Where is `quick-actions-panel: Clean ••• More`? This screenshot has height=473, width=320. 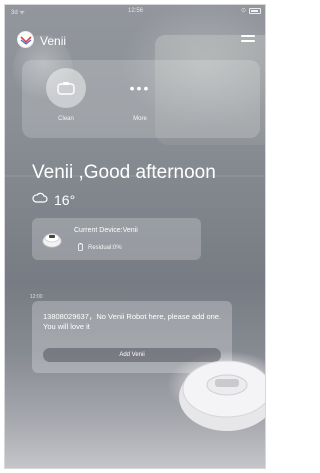 quick-actions-panel: Clean ••• More is located at coordinates (141, 99).